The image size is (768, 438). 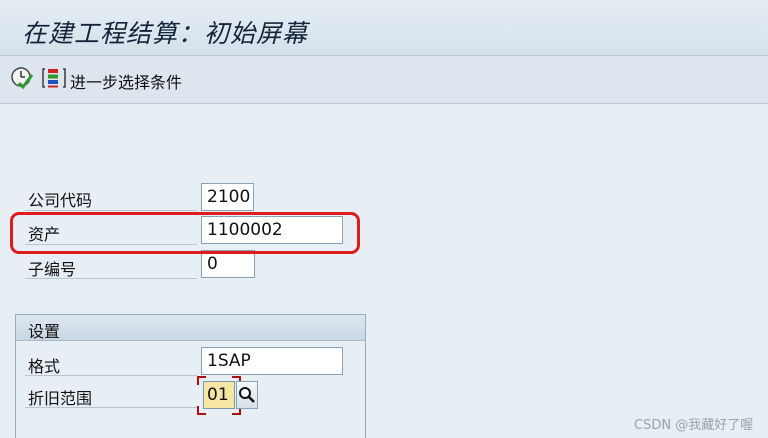 I want to click on more-selections-button: 进一步选择条件, so click(x=126, y=81).